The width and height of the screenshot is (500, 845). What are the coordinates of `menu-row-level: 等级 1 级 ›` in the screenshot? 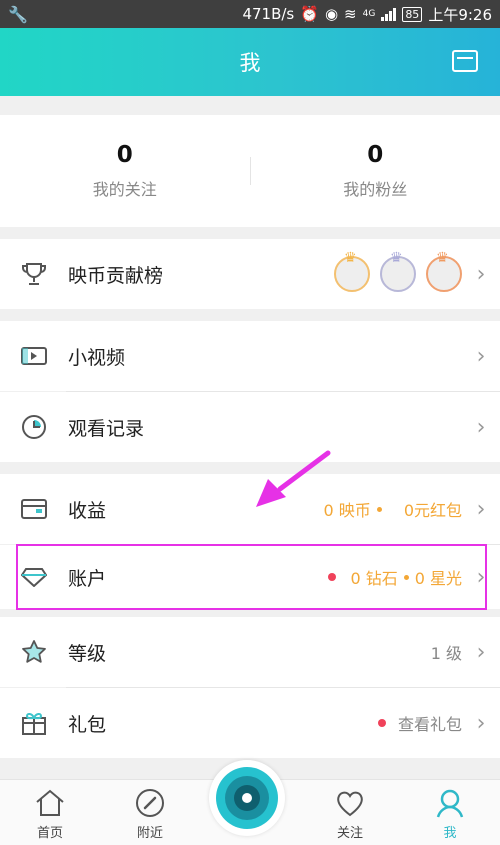 It's located at (250, 652).